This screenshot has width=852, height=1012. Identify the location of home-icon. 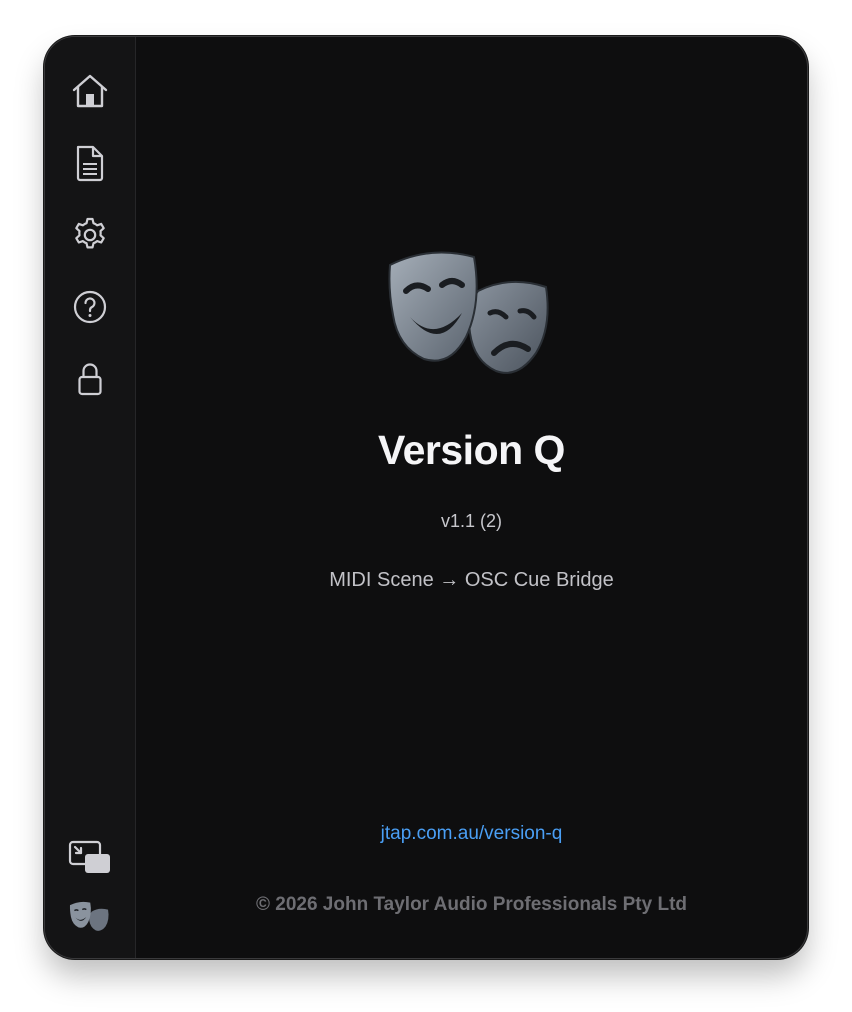
(90, 91).